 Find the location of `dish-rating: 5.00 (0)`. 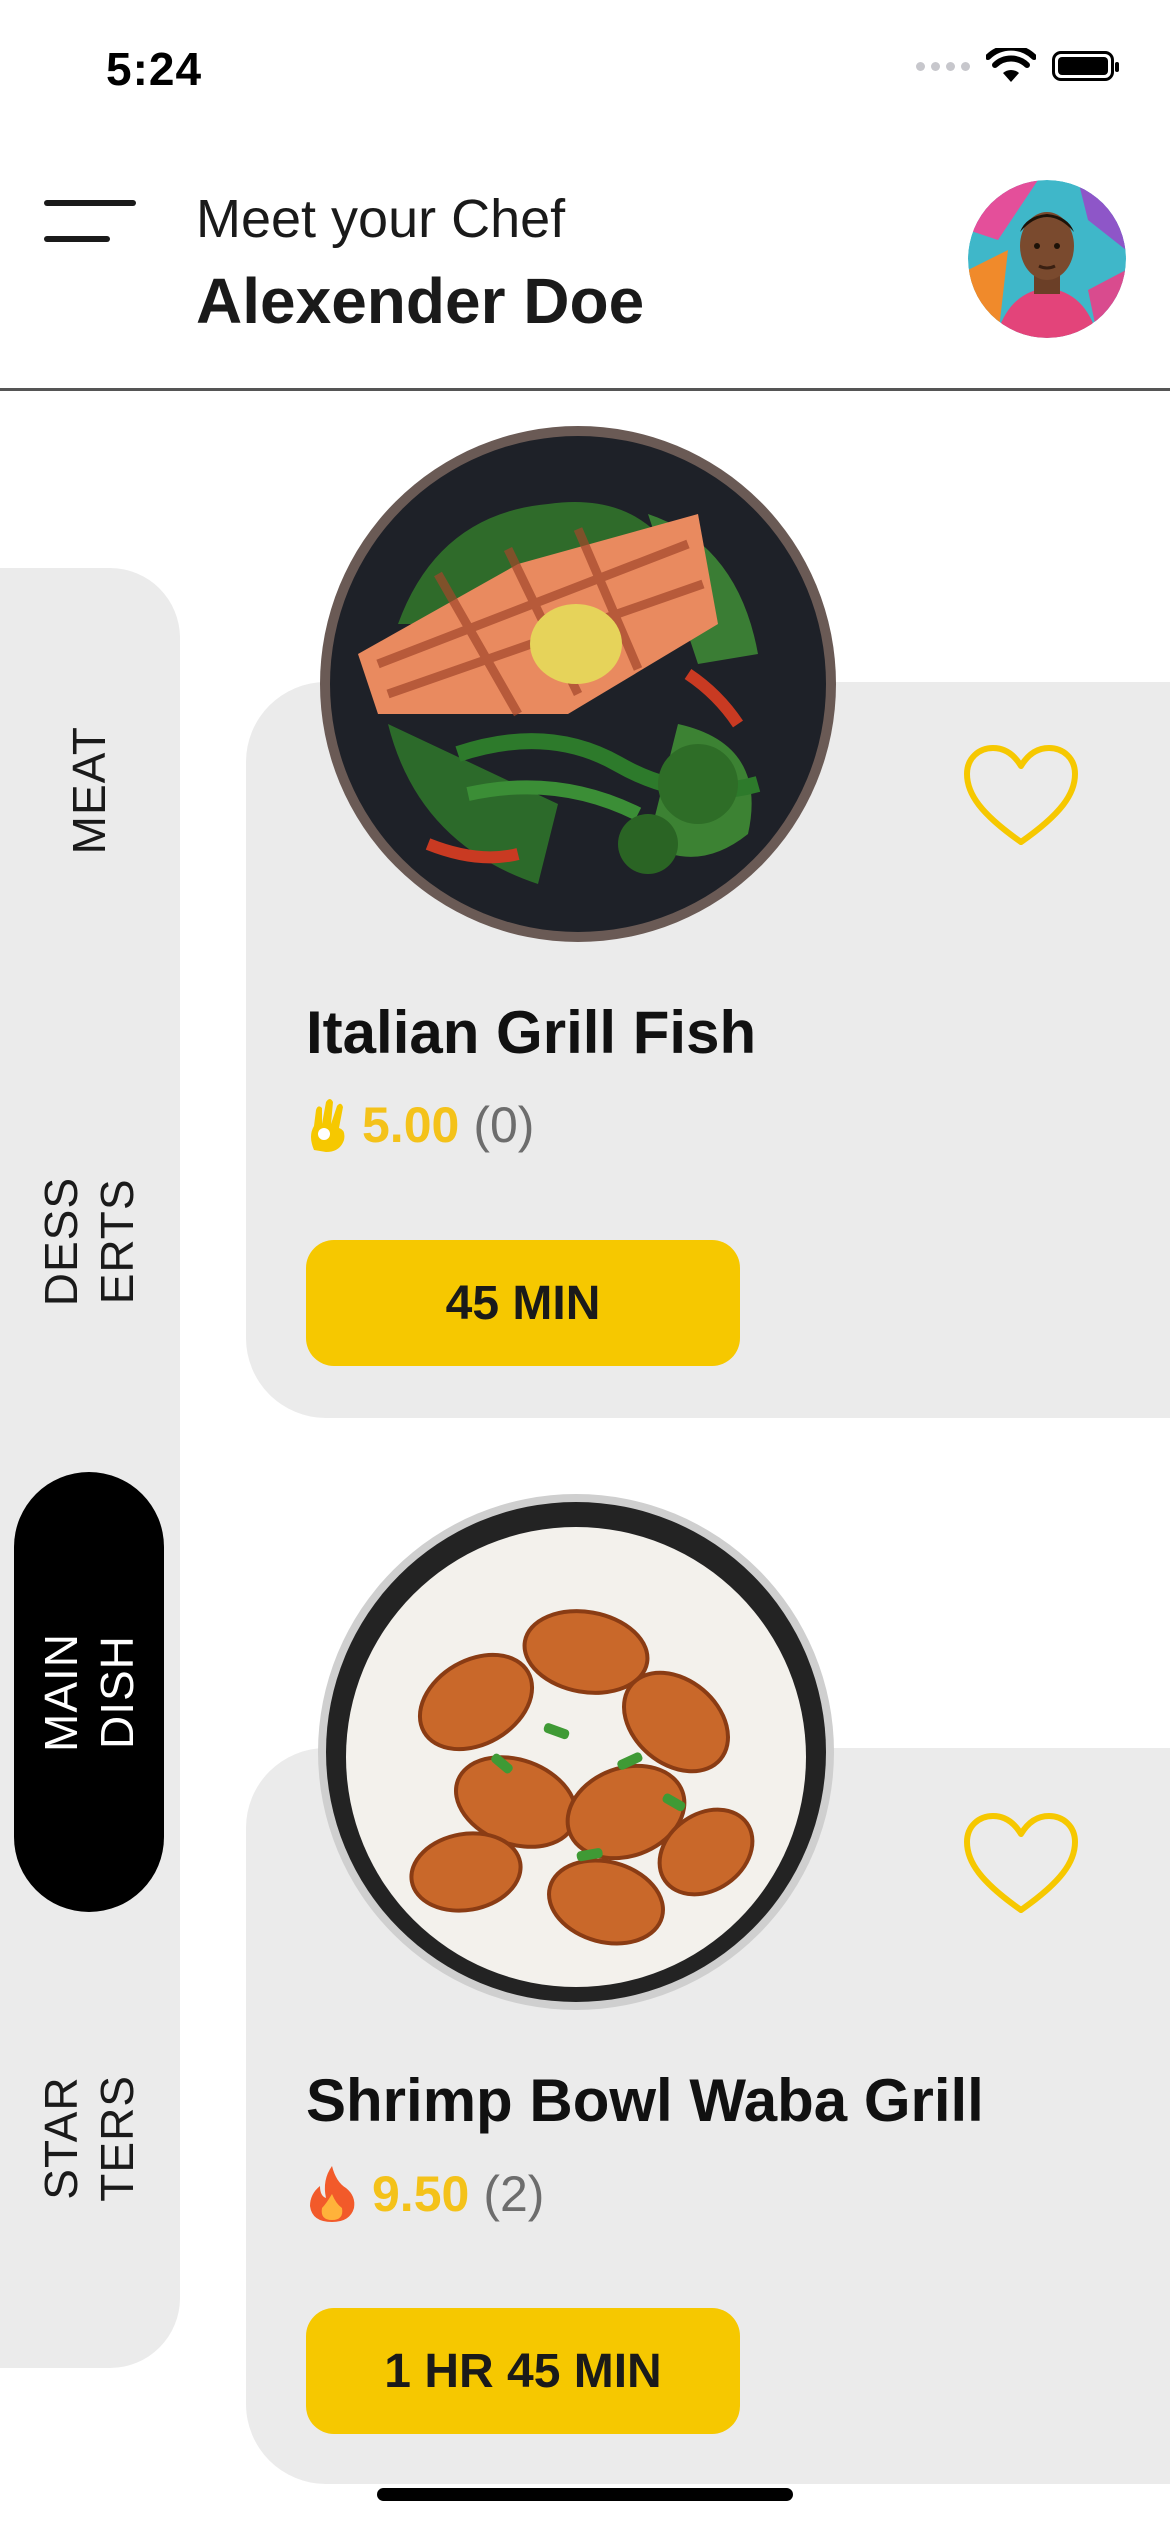

dish-rating: 5.00 (0) is located at coordinates (420, 1125).